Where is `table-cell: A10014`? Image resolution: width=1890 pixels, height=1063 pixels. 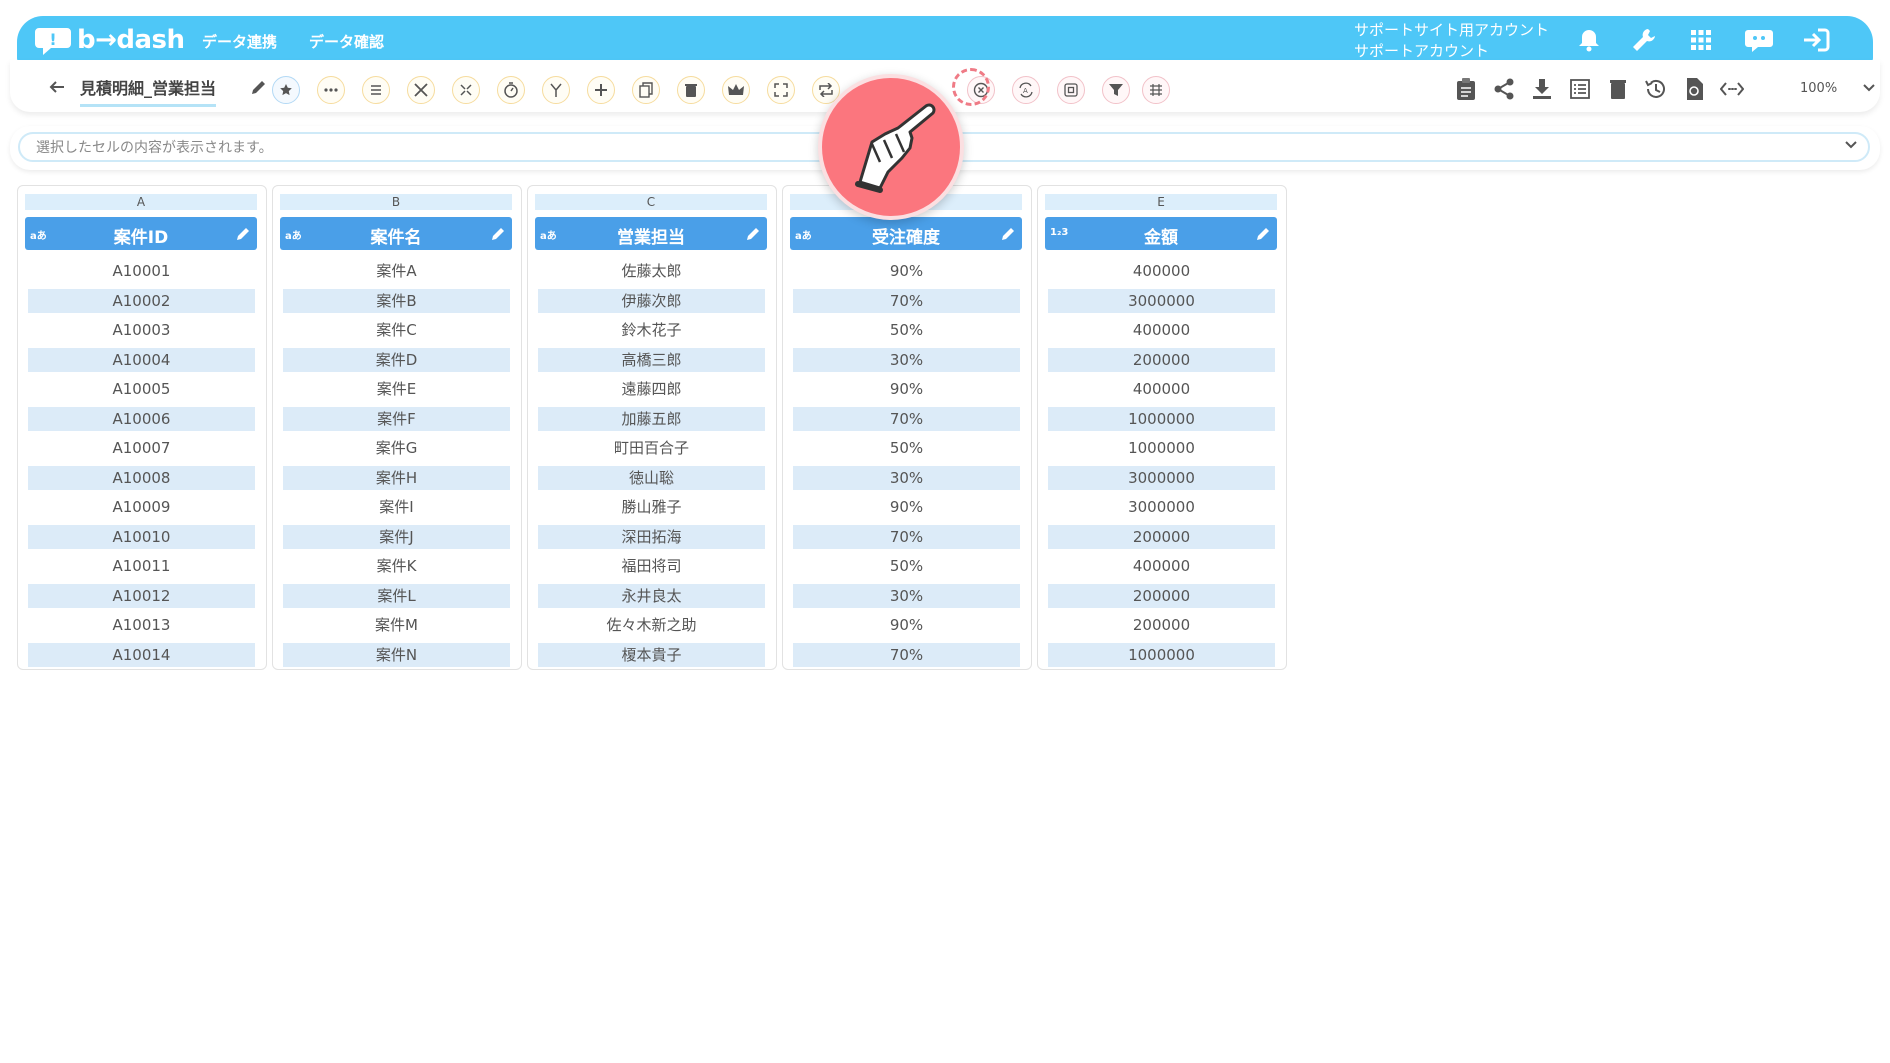 table-cell: A10014 is located at coordinates (141, 654).